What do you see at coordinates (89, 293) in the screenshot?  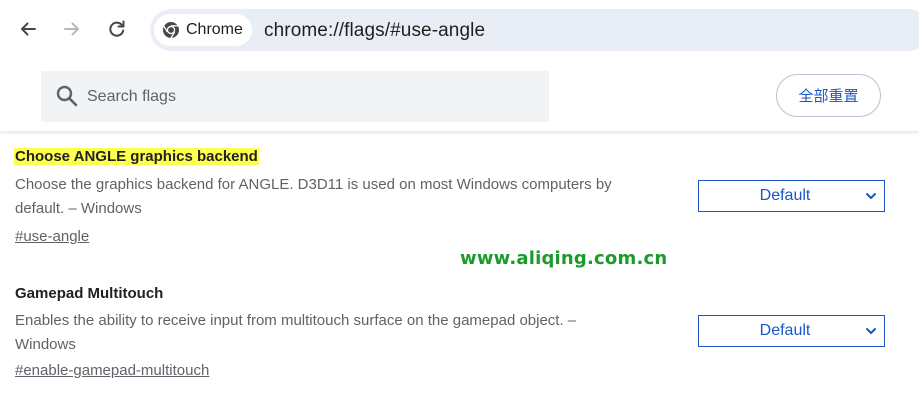 I see `experiment-title: Gamepad Multitouch` at bounding box center [89, 293].